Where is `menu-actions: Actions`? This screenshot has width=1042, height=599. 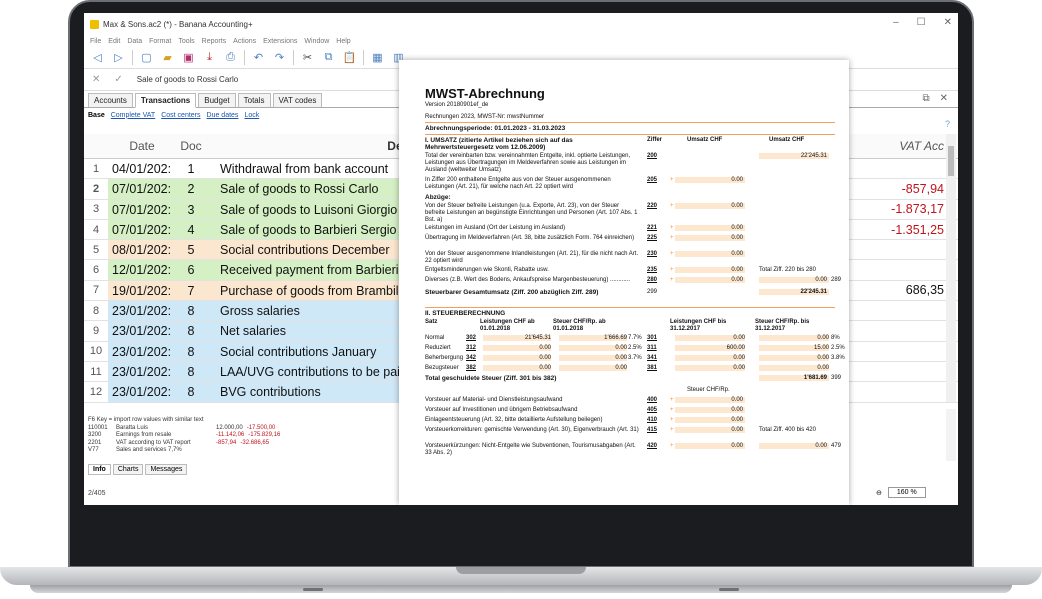
menu-actions: Actions is located at coordinates (244, 41).